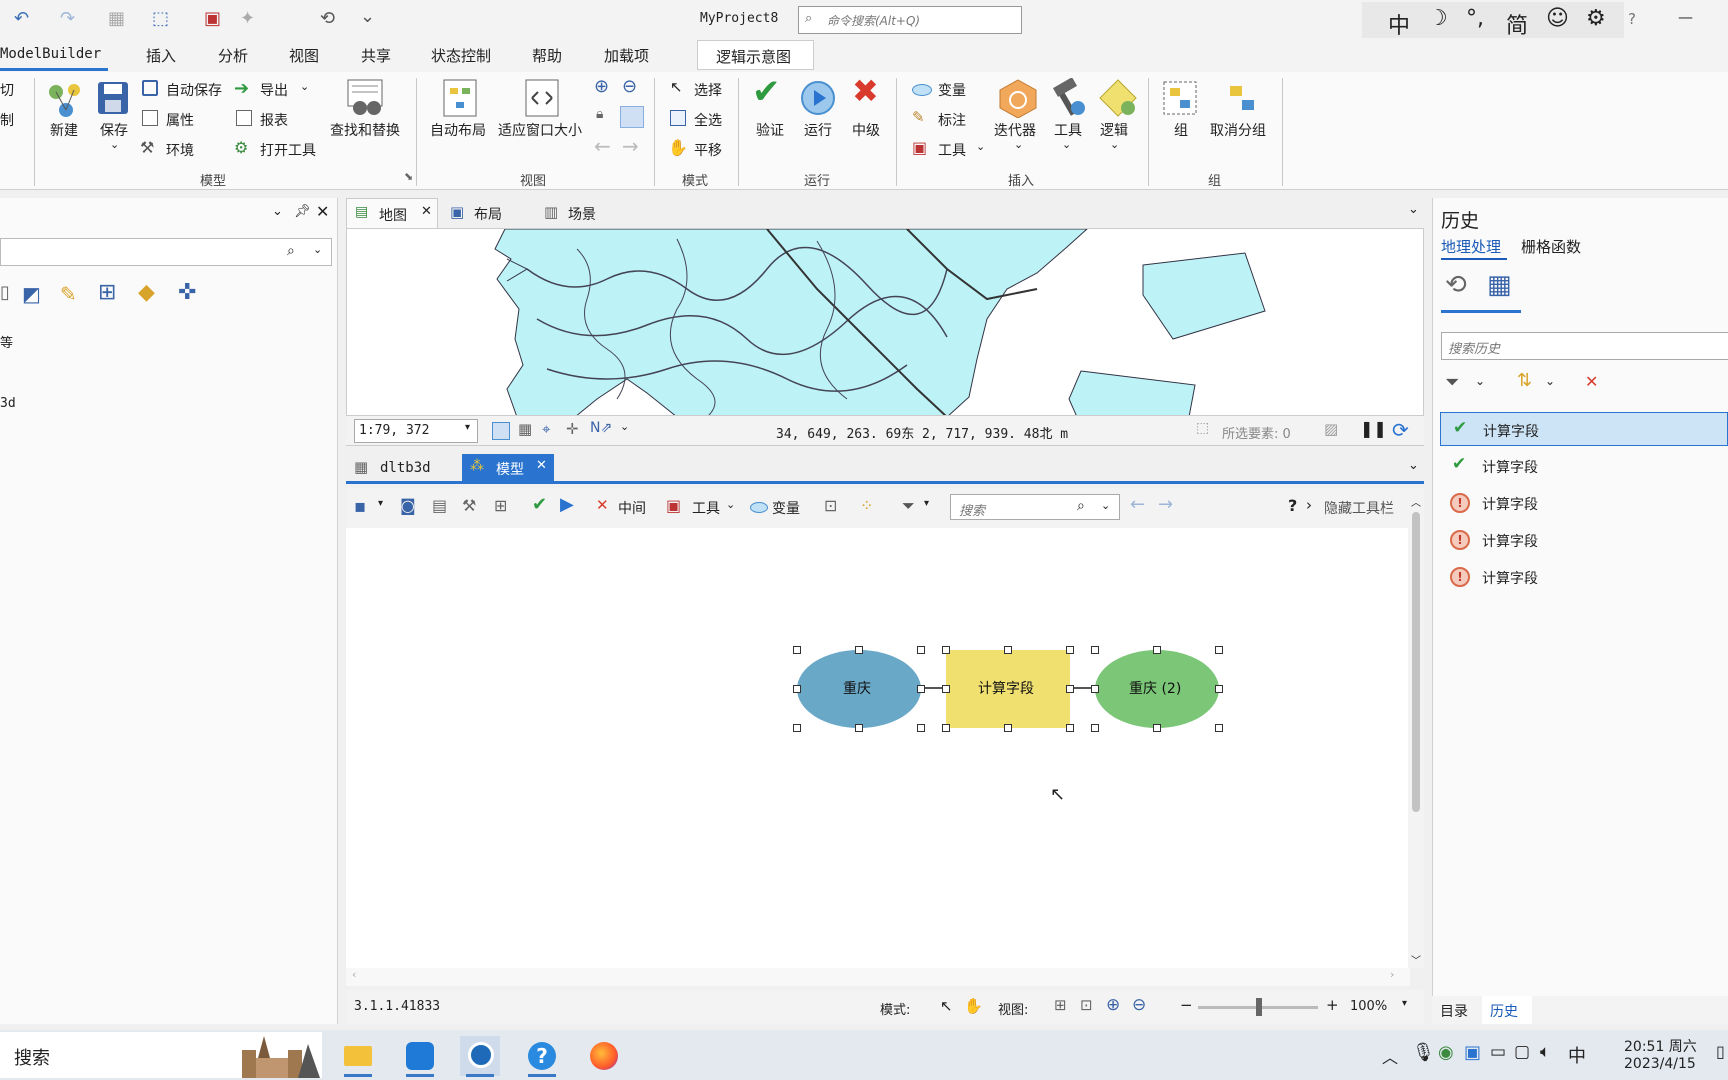 This screenshot has width=1728, height=1080. What do you see at coordinates (1015, 130) in the screenshot?
I see `iterator-button: 迭代器` at bounding box center [1015, 130].